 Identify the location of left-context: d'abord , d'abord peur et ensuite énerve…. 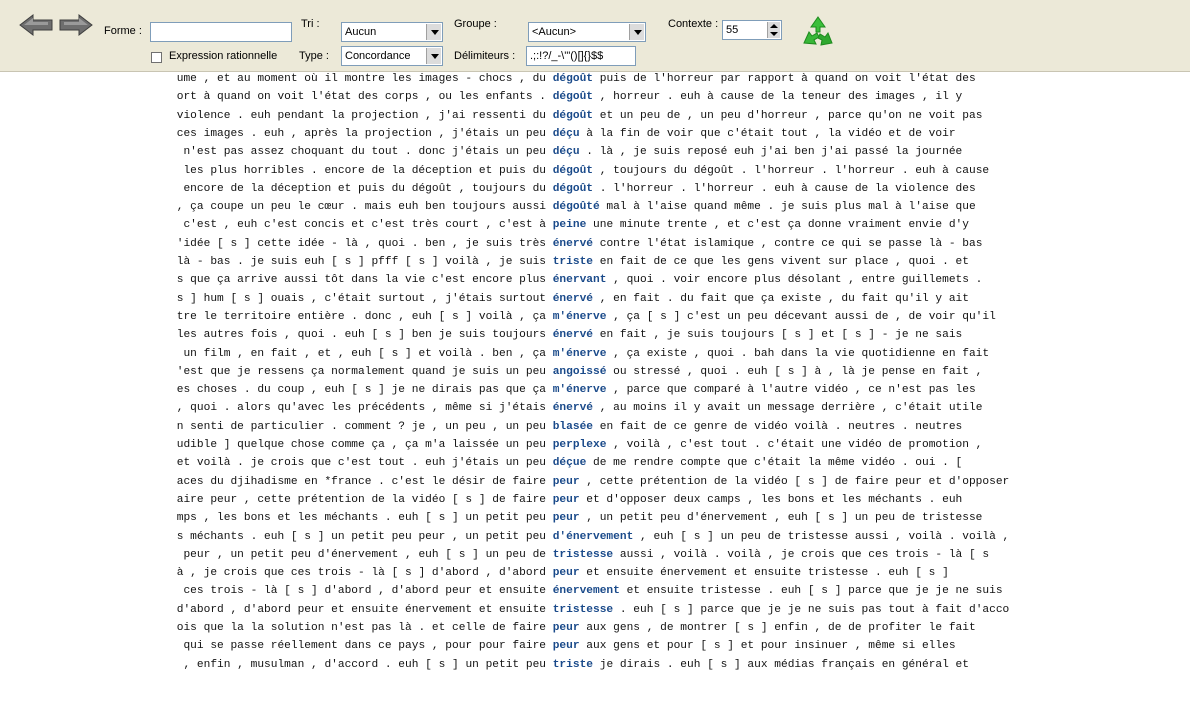
(364, 609).